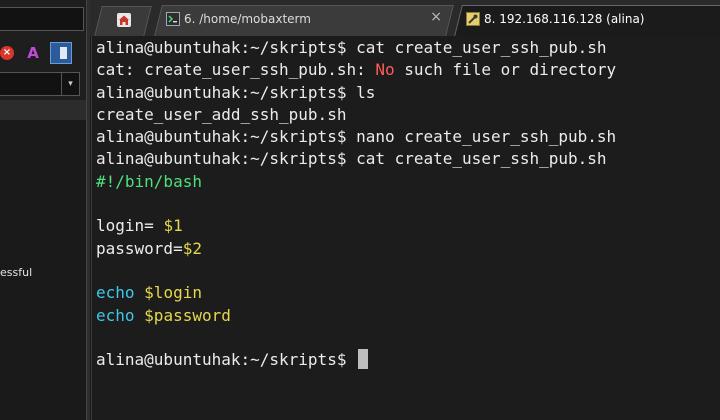  Describe the element at coordinates (70, 84) in the screenshot. I see `chevron-down-icon: ▾` at that location.